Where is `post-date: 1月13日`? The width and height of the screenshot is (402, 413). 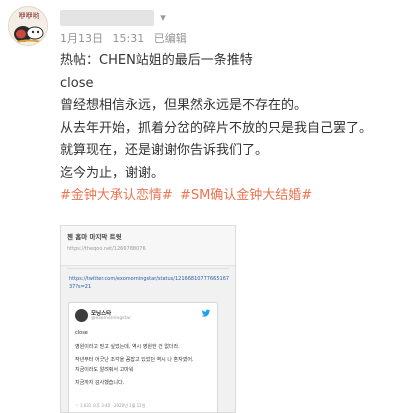 post-date: 1月13日 is located at coordinates (81, 38).